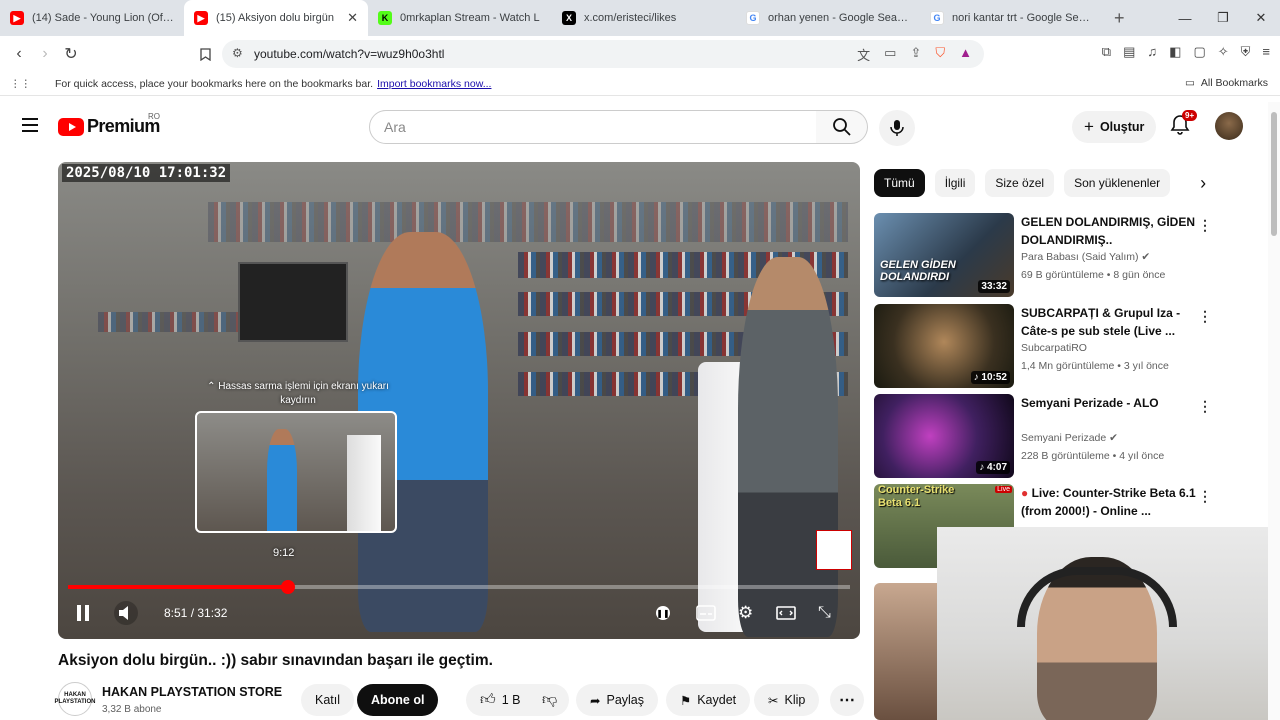 Image resolution: width=1280 pixels, height=720 pixels. Describe the element at coordinates (940, 54) in the screenshot. I see `brave-shield-icon: ⛉` at that location.